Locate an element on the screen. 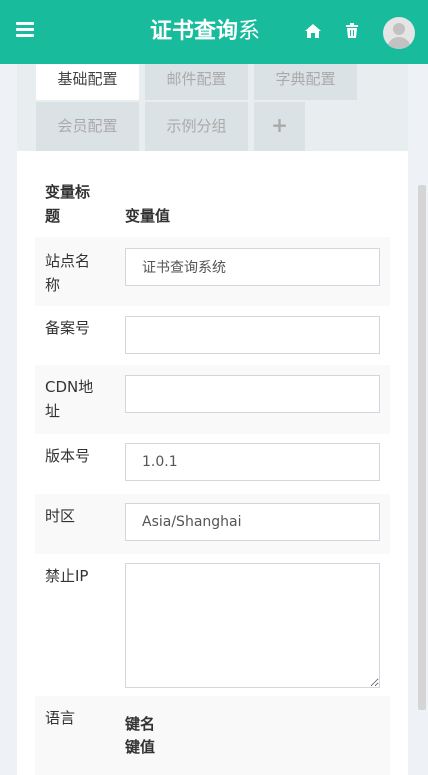 The width and height of the screenshot is (428, 775). key-name-header: 键名 is located at coordinates (140, 724).